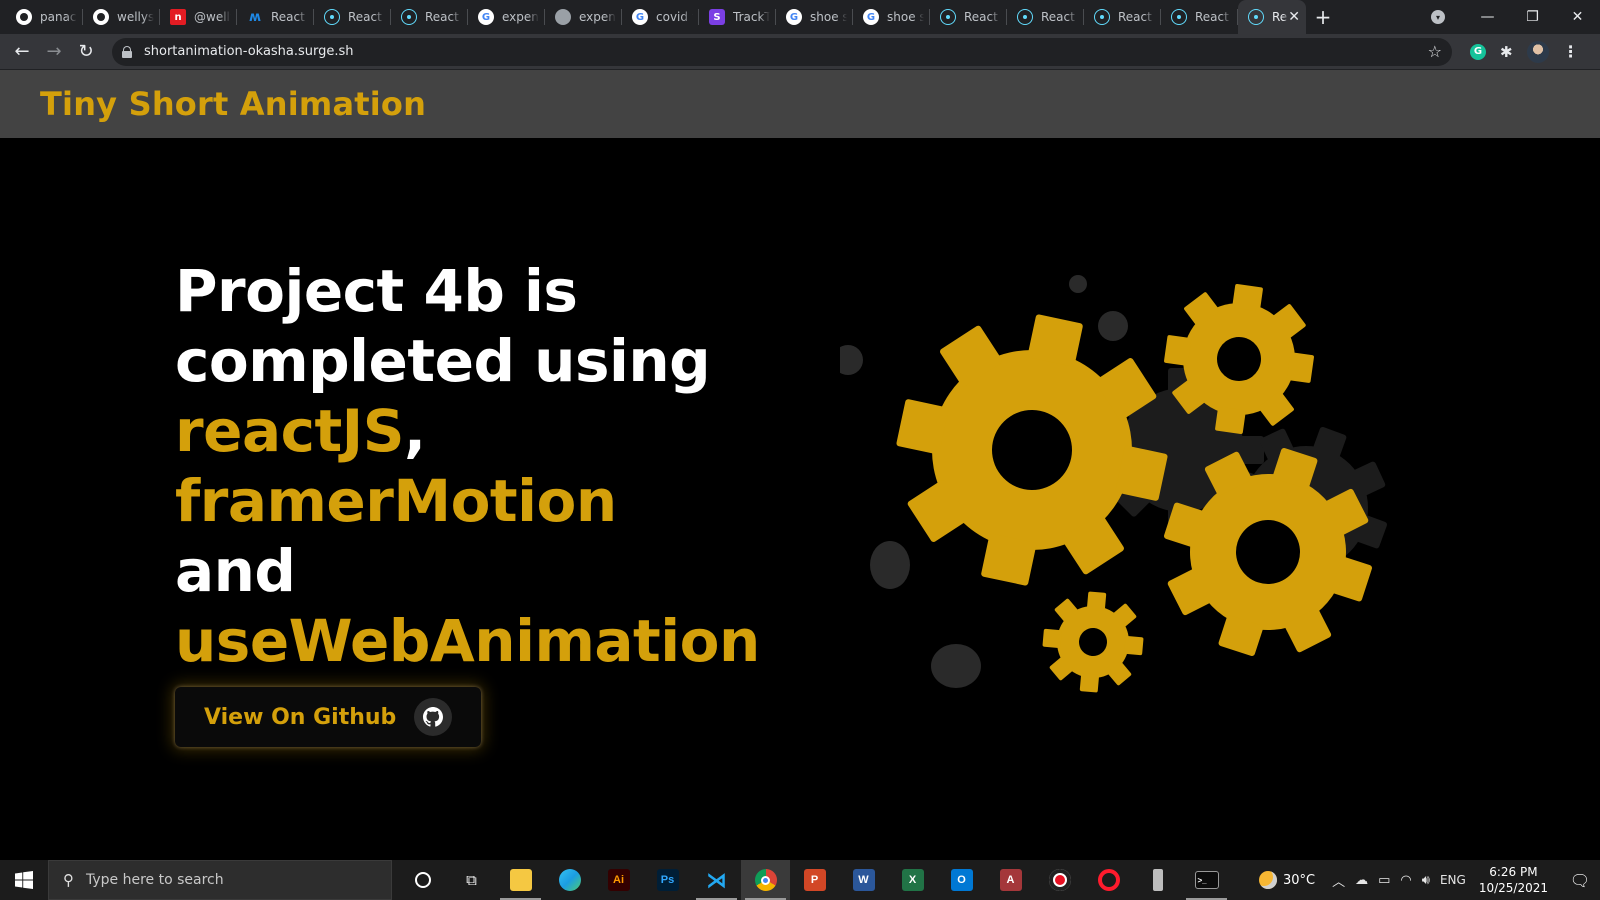 The width and height of the screenshot is (1600, 900). I want to click on browser-tab: panacl, so click(44, 17).